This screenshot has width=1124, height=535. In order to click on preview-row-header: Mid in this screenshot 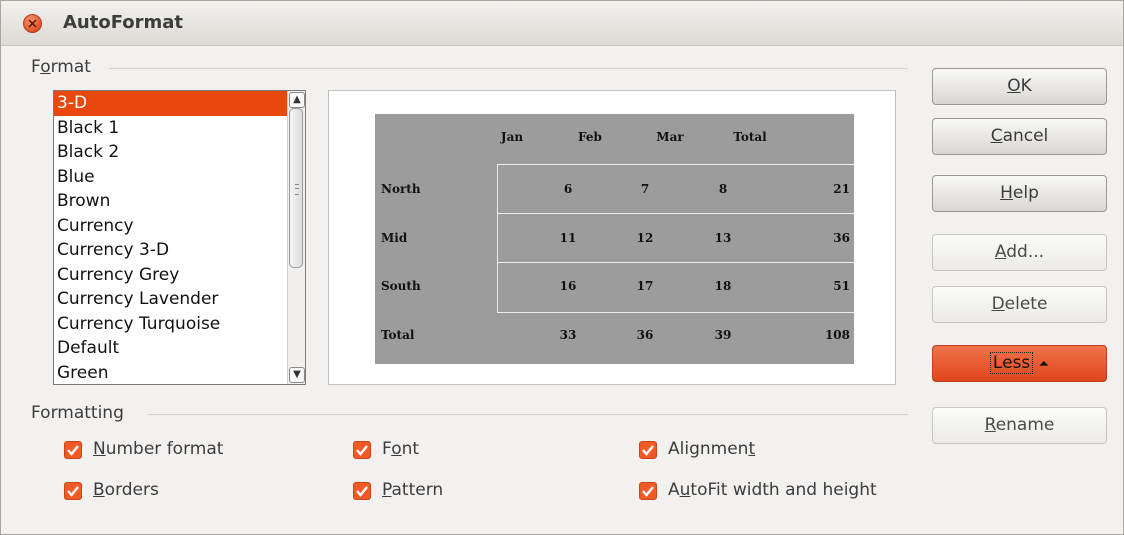, I will do `click(394, 238)`.